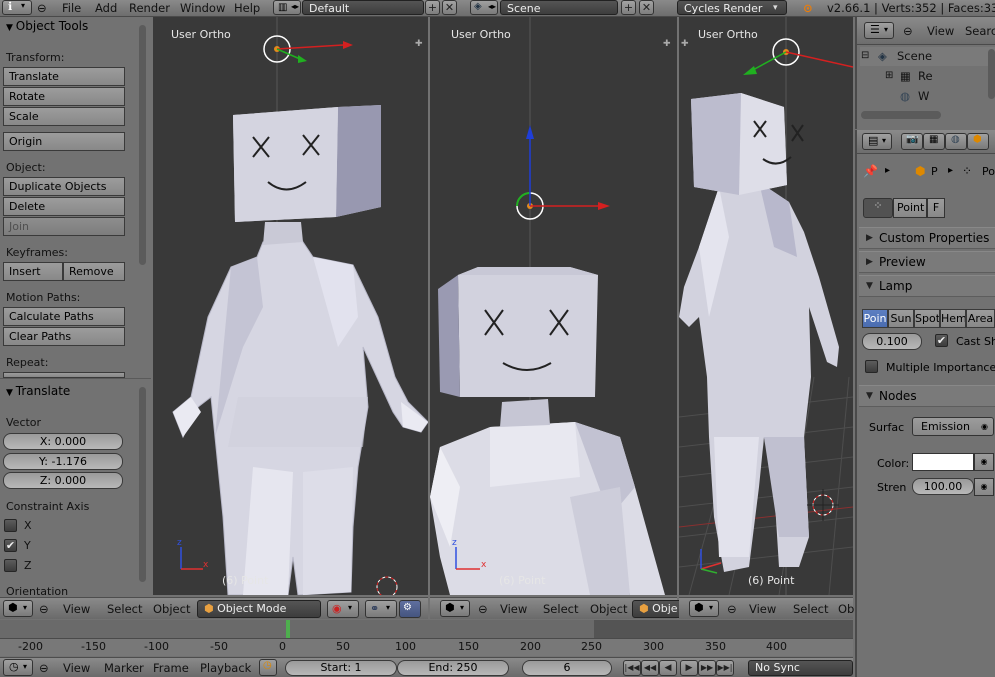 This screenshot has width=995, height=677. I want to click on timeline-editor-icon: ◷ ▾, so click(18, 667).